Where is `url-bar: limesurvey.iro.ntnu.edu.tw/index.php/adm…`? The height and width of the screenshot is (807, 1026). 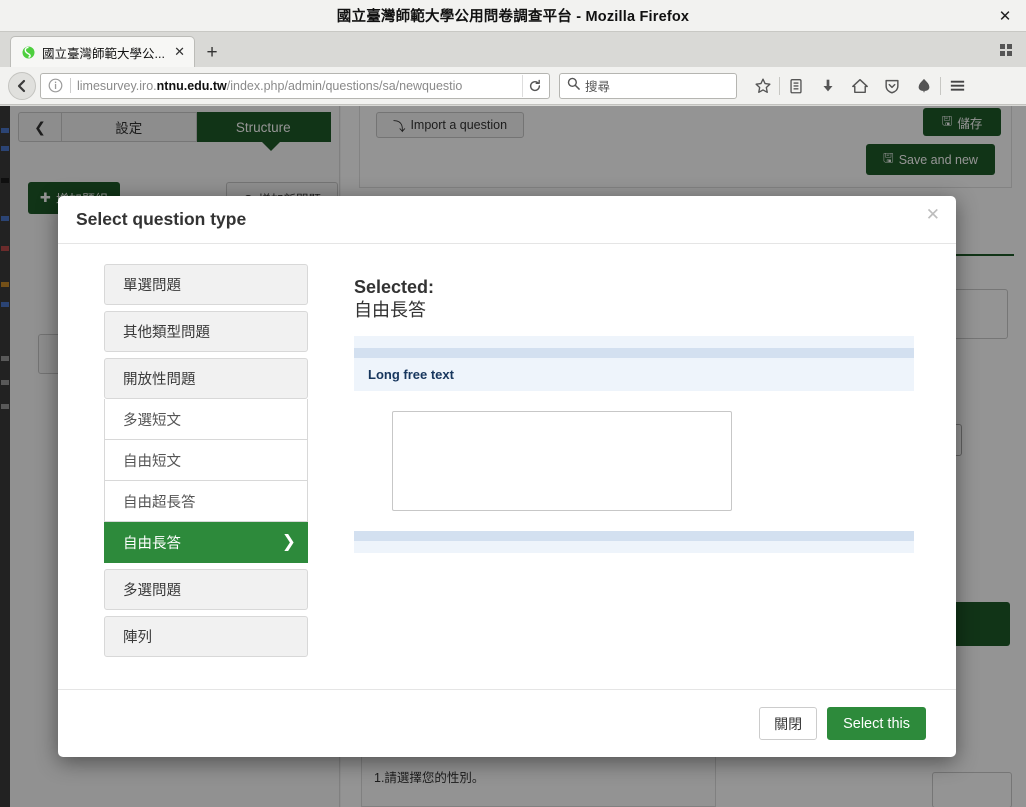
url-bar: limesurvey.iro.ntnu.edu.tw/index.php/adm… is located at coordinates (295, 85).